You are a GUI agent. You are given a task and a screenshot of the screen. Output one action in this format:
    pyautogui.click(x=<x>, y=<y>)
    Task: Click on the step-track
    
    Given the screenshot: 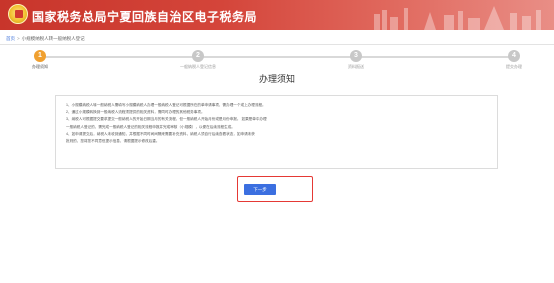 What is the action you would take?
    pyautogui.click(x=277, y=57)
    